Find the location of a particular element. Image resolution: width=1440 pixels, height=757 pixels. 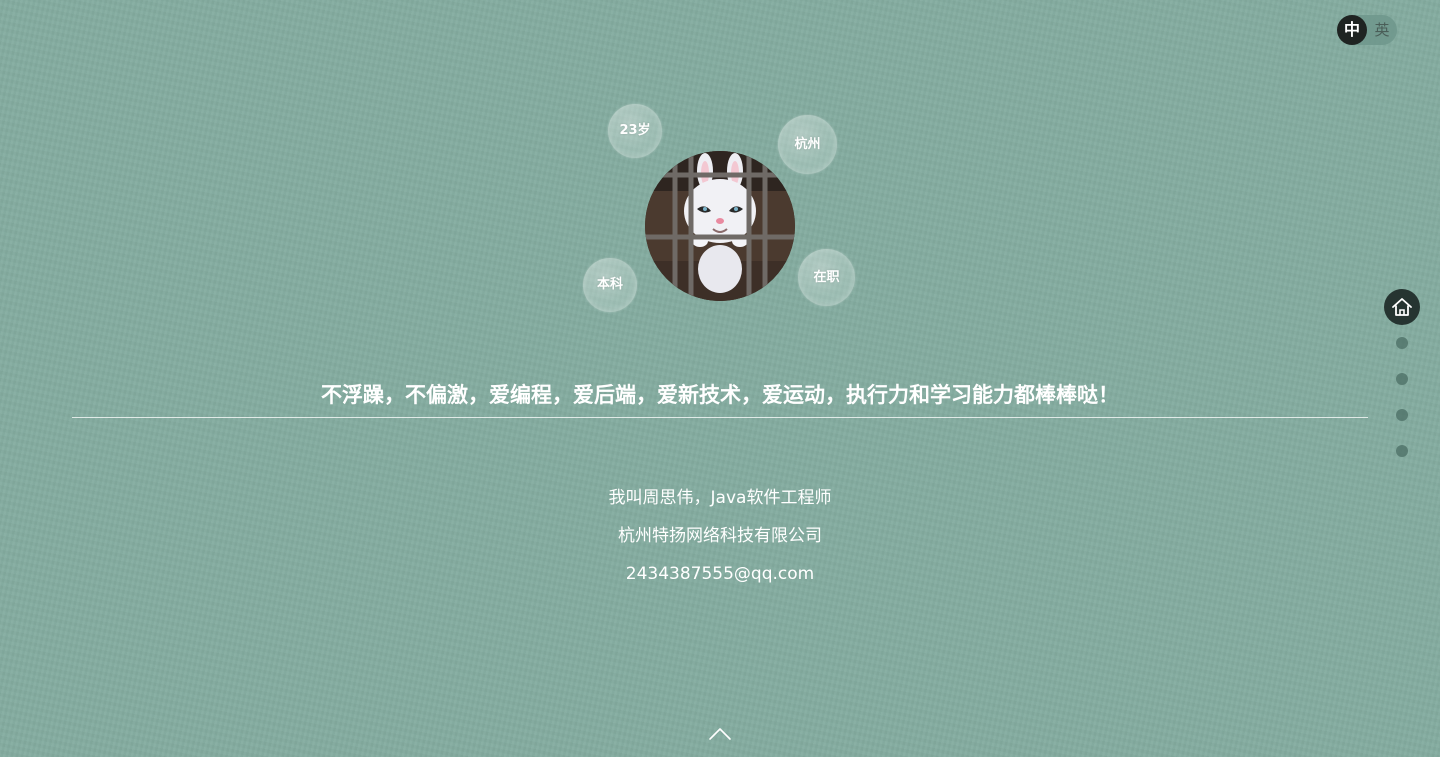

avatar is located at coordinates (720, 226).